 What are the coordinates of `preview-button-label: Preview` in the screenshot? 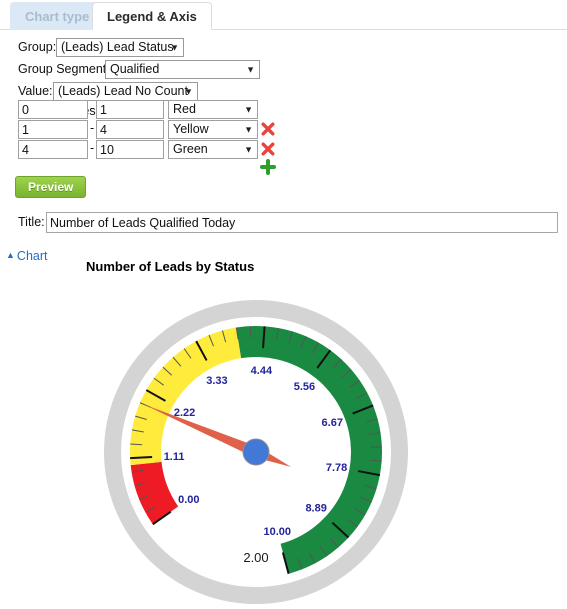 It's located at (51, 187).